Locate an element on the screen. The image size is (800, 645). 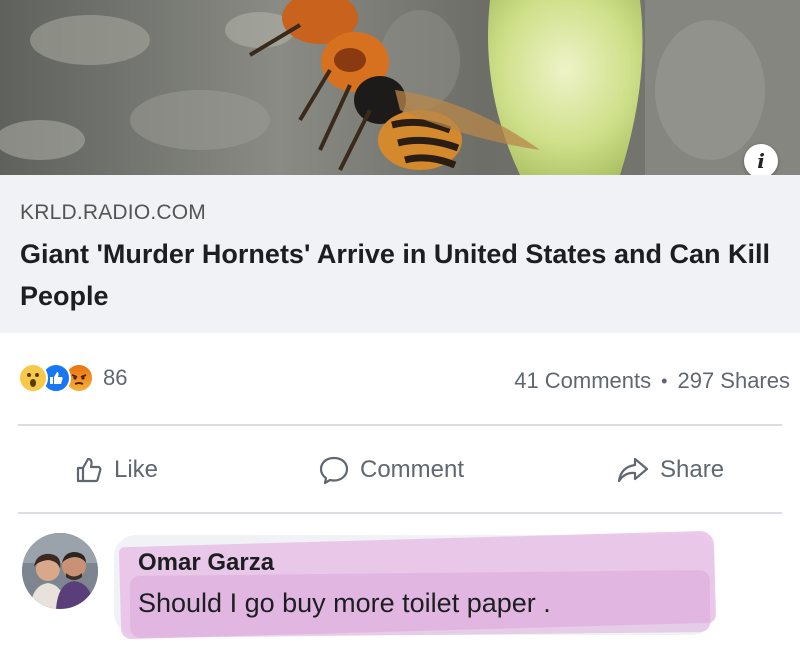
like-button: Like is located at coordinates (116, 470).